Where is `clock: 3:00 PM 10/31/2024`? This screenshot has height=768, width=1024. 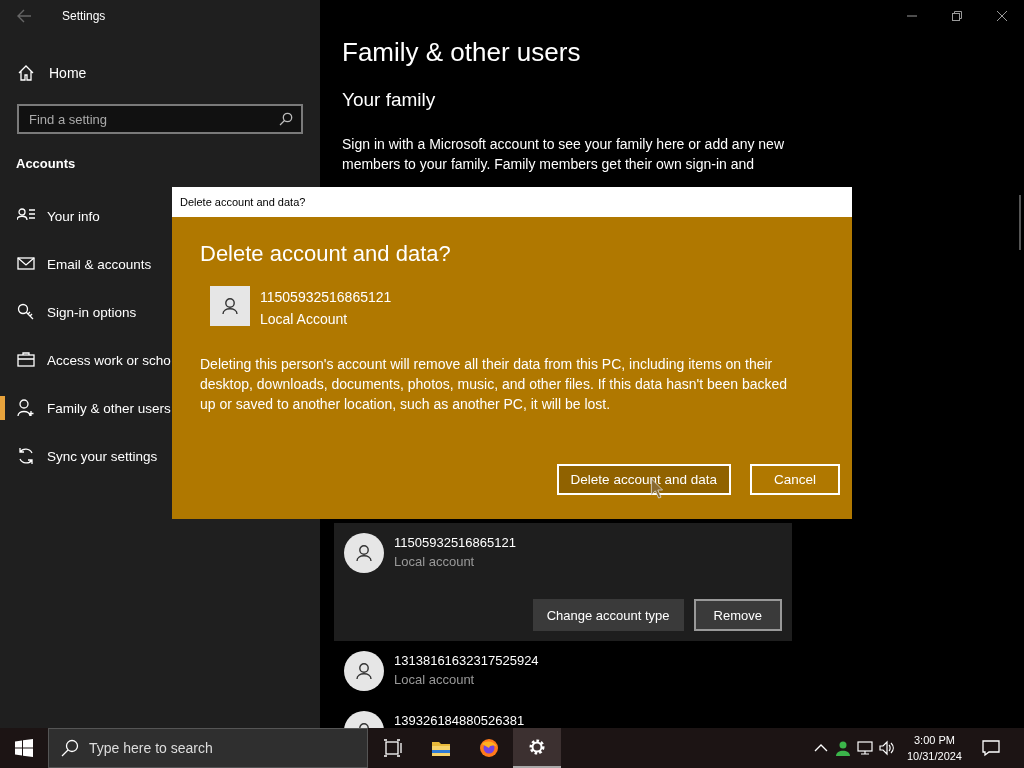
clock: 3:00 PM 10/31/2024 is located at coordinates (934, 748).